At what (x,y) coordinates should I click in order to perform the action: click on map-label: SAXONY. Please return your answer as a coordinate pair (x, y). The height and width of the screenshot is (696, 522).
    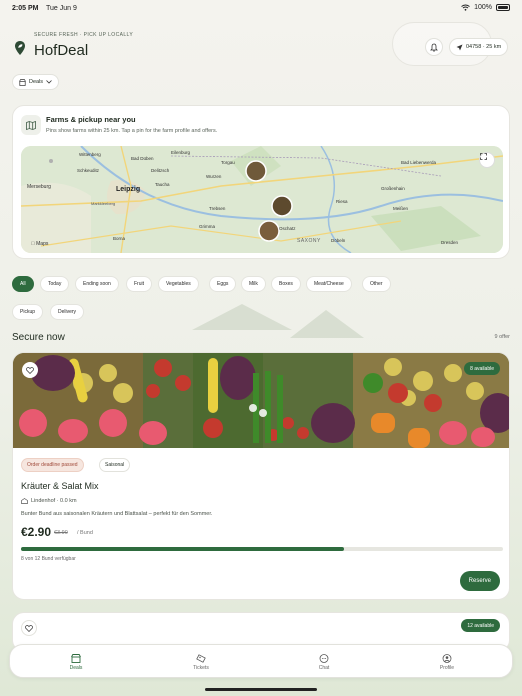
    Looking at the image, I should click on (309, 241).